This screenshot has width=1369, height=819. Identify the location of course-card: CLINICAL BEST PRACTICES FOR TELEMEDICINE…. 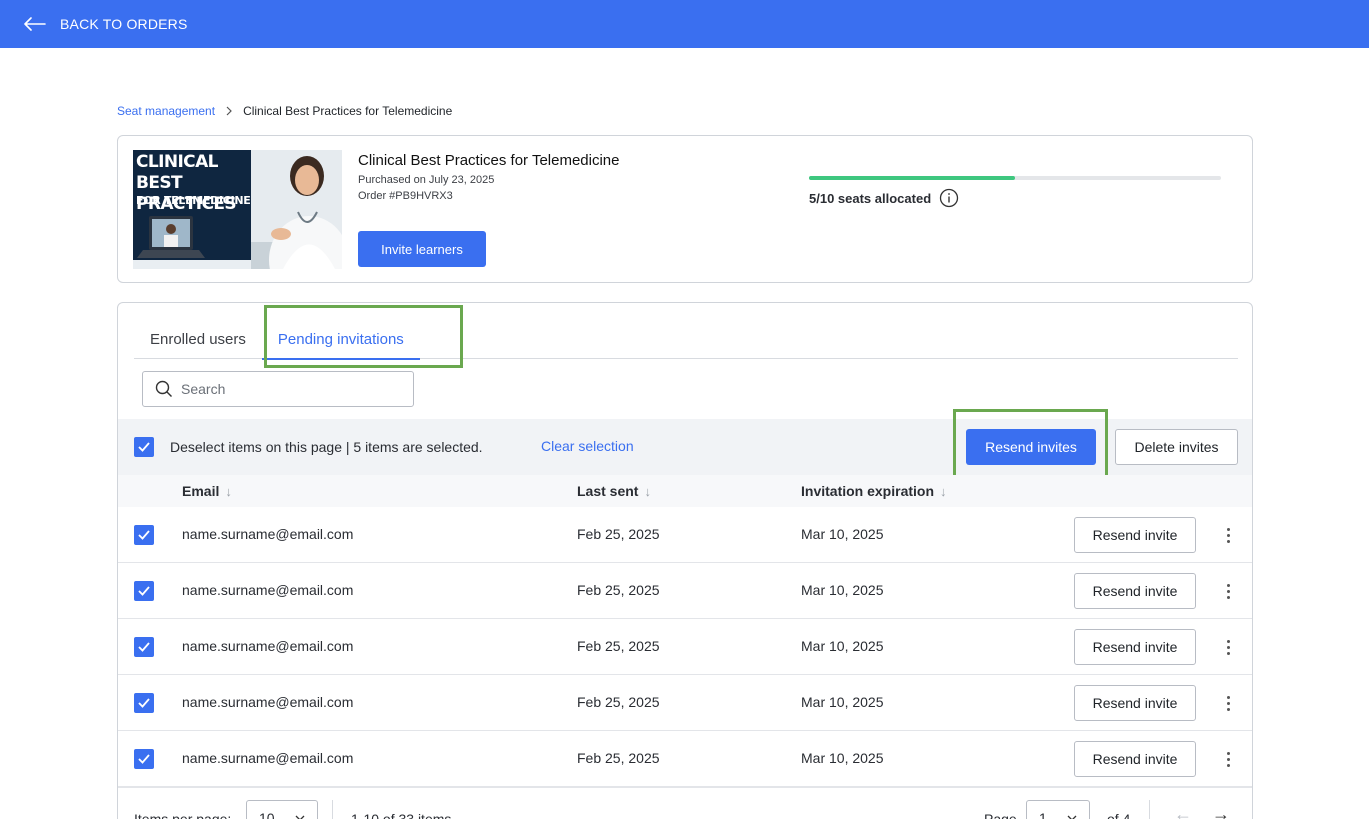
(685, 209).